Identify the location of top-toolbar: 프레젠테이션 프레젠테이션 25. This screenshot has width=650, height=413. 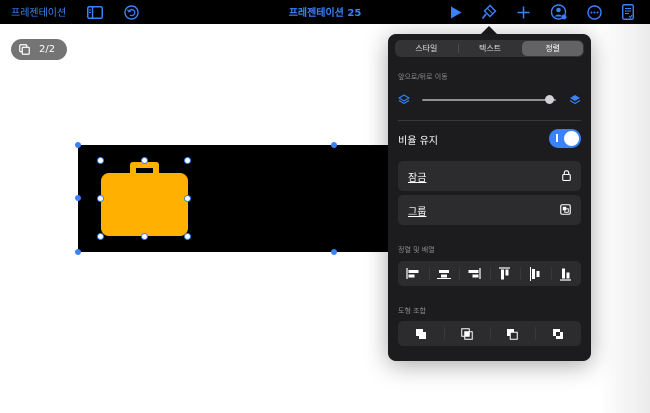
(325, 12).